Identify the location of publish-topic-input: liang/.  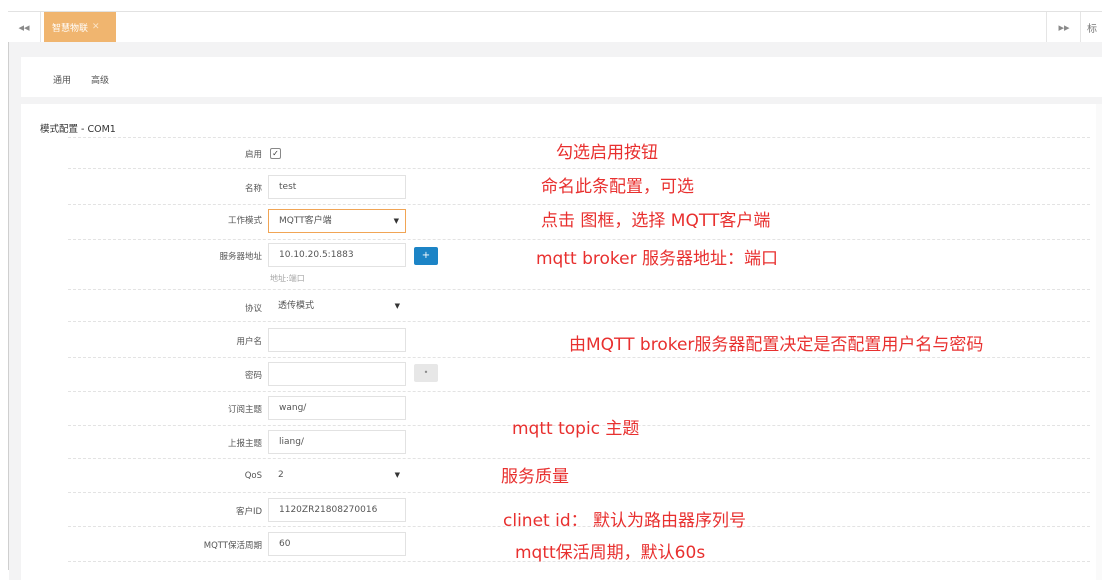
(337, 442).